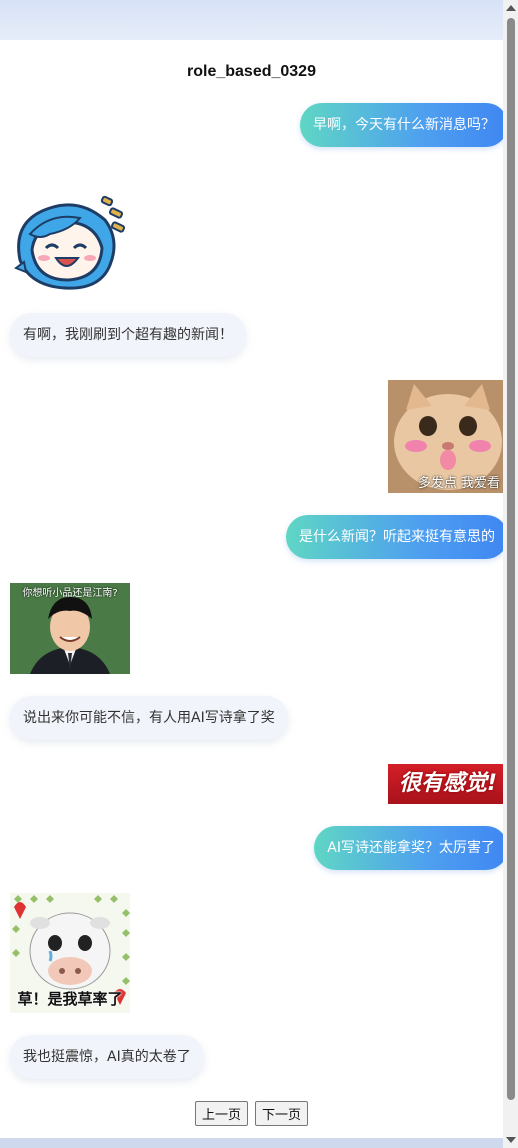 The width and height of the screenshot is (518, 1148). What do you see at coordinates (70, 628) in the screenshot?
I see `man-suit-sticker: 你想听小品还是江南?` at bounding box center [70, 628].